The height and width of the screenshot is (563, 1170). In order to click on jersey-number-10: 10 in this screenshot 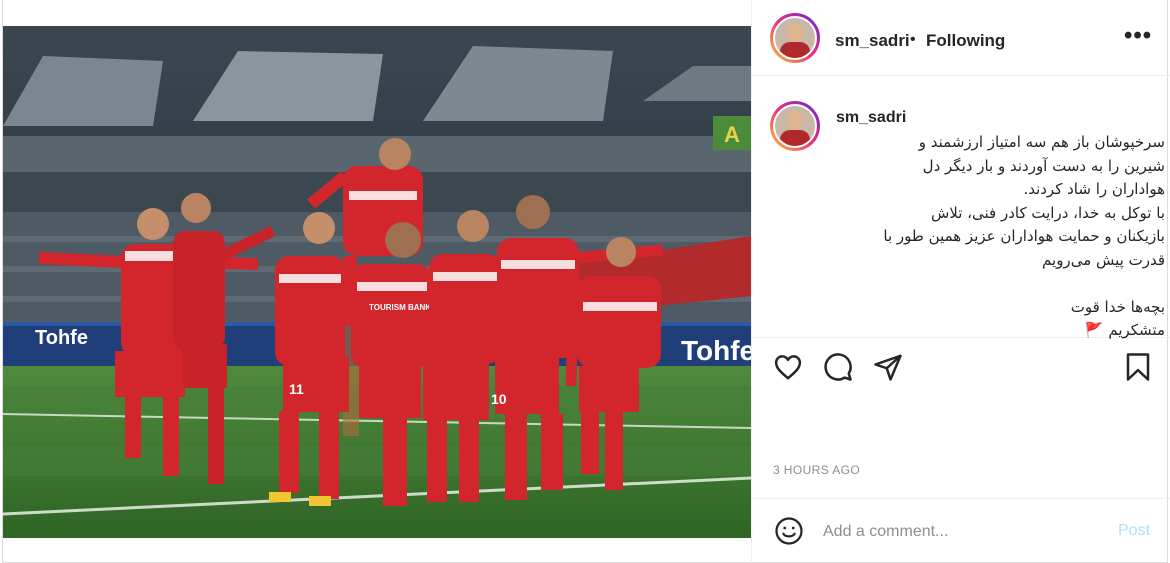, I will do `click(499, 399)`.